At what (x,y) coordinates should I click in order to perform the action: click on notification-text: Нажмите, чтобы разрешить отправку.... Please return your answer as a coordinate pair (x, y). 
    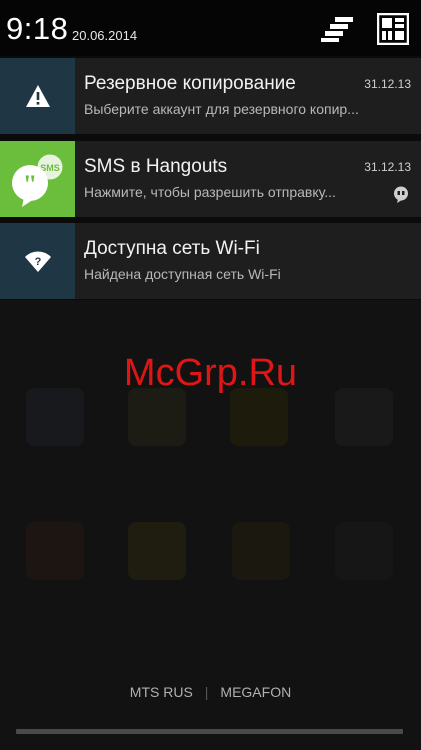
    Looking at the image, I should click on (210, 192).